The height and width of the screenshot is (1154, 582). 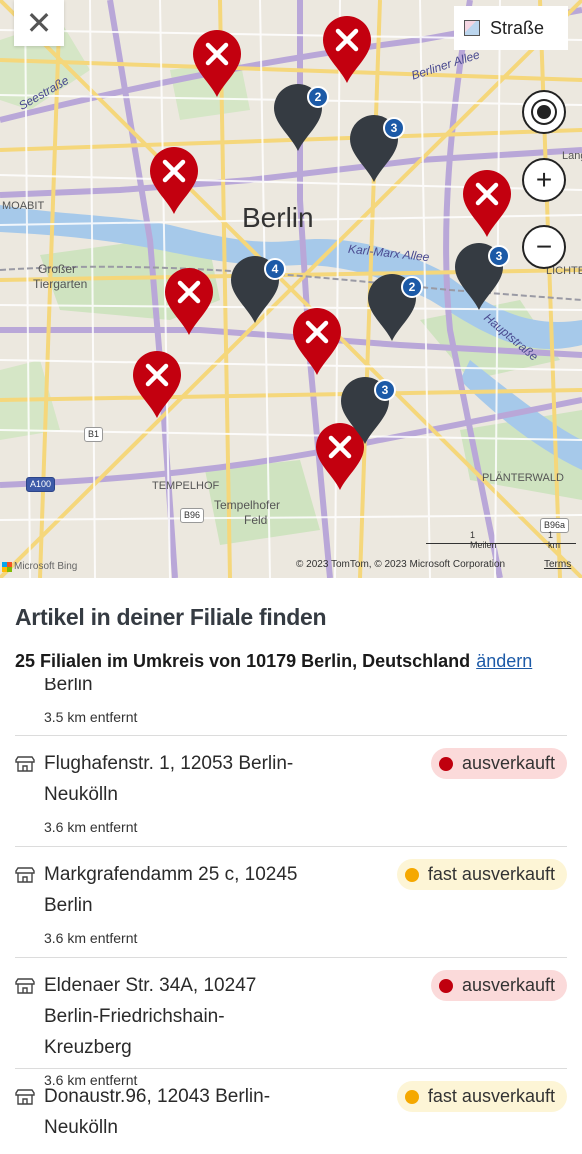 I want to click on panel-title: Artikel in deiner Filiale finden, so click(x=171, y=617).